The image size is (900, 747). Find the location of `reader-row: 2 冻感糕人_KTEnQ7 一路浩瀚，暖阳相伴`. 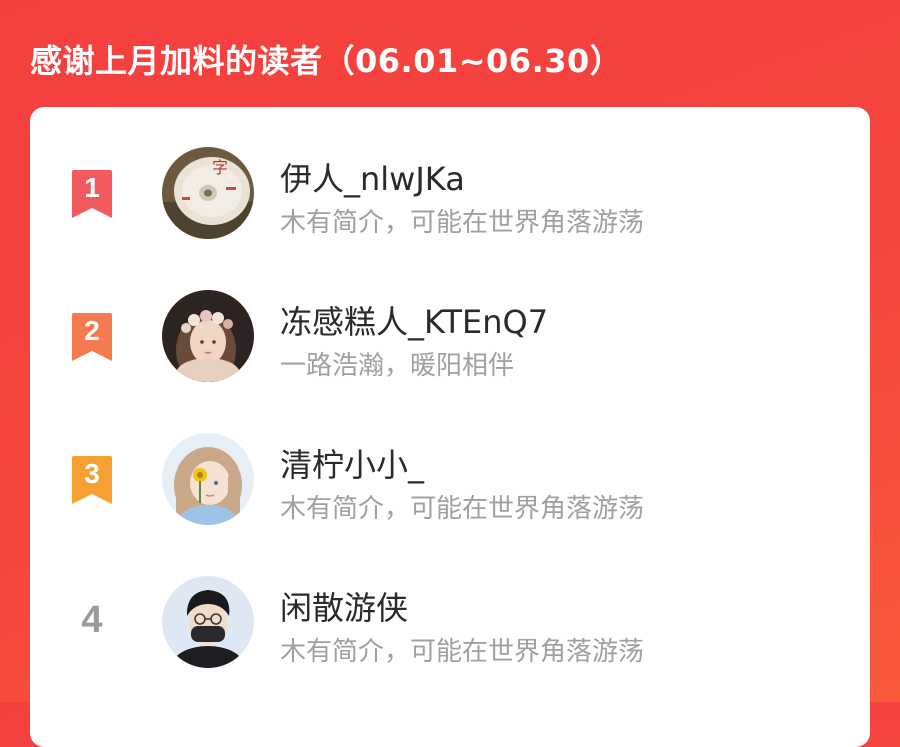

reader-row: 2 冻感糕人_KTEnQ7 一路浩瀚，暖阳相伴 is located at coordinates (450, 335).